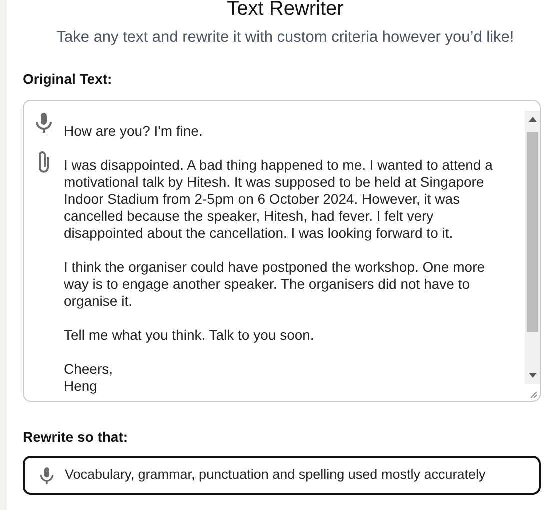 The height and width of the screenshot is (510, 560). I want to click on page-title: Text Rewriter, so click(285, 10).